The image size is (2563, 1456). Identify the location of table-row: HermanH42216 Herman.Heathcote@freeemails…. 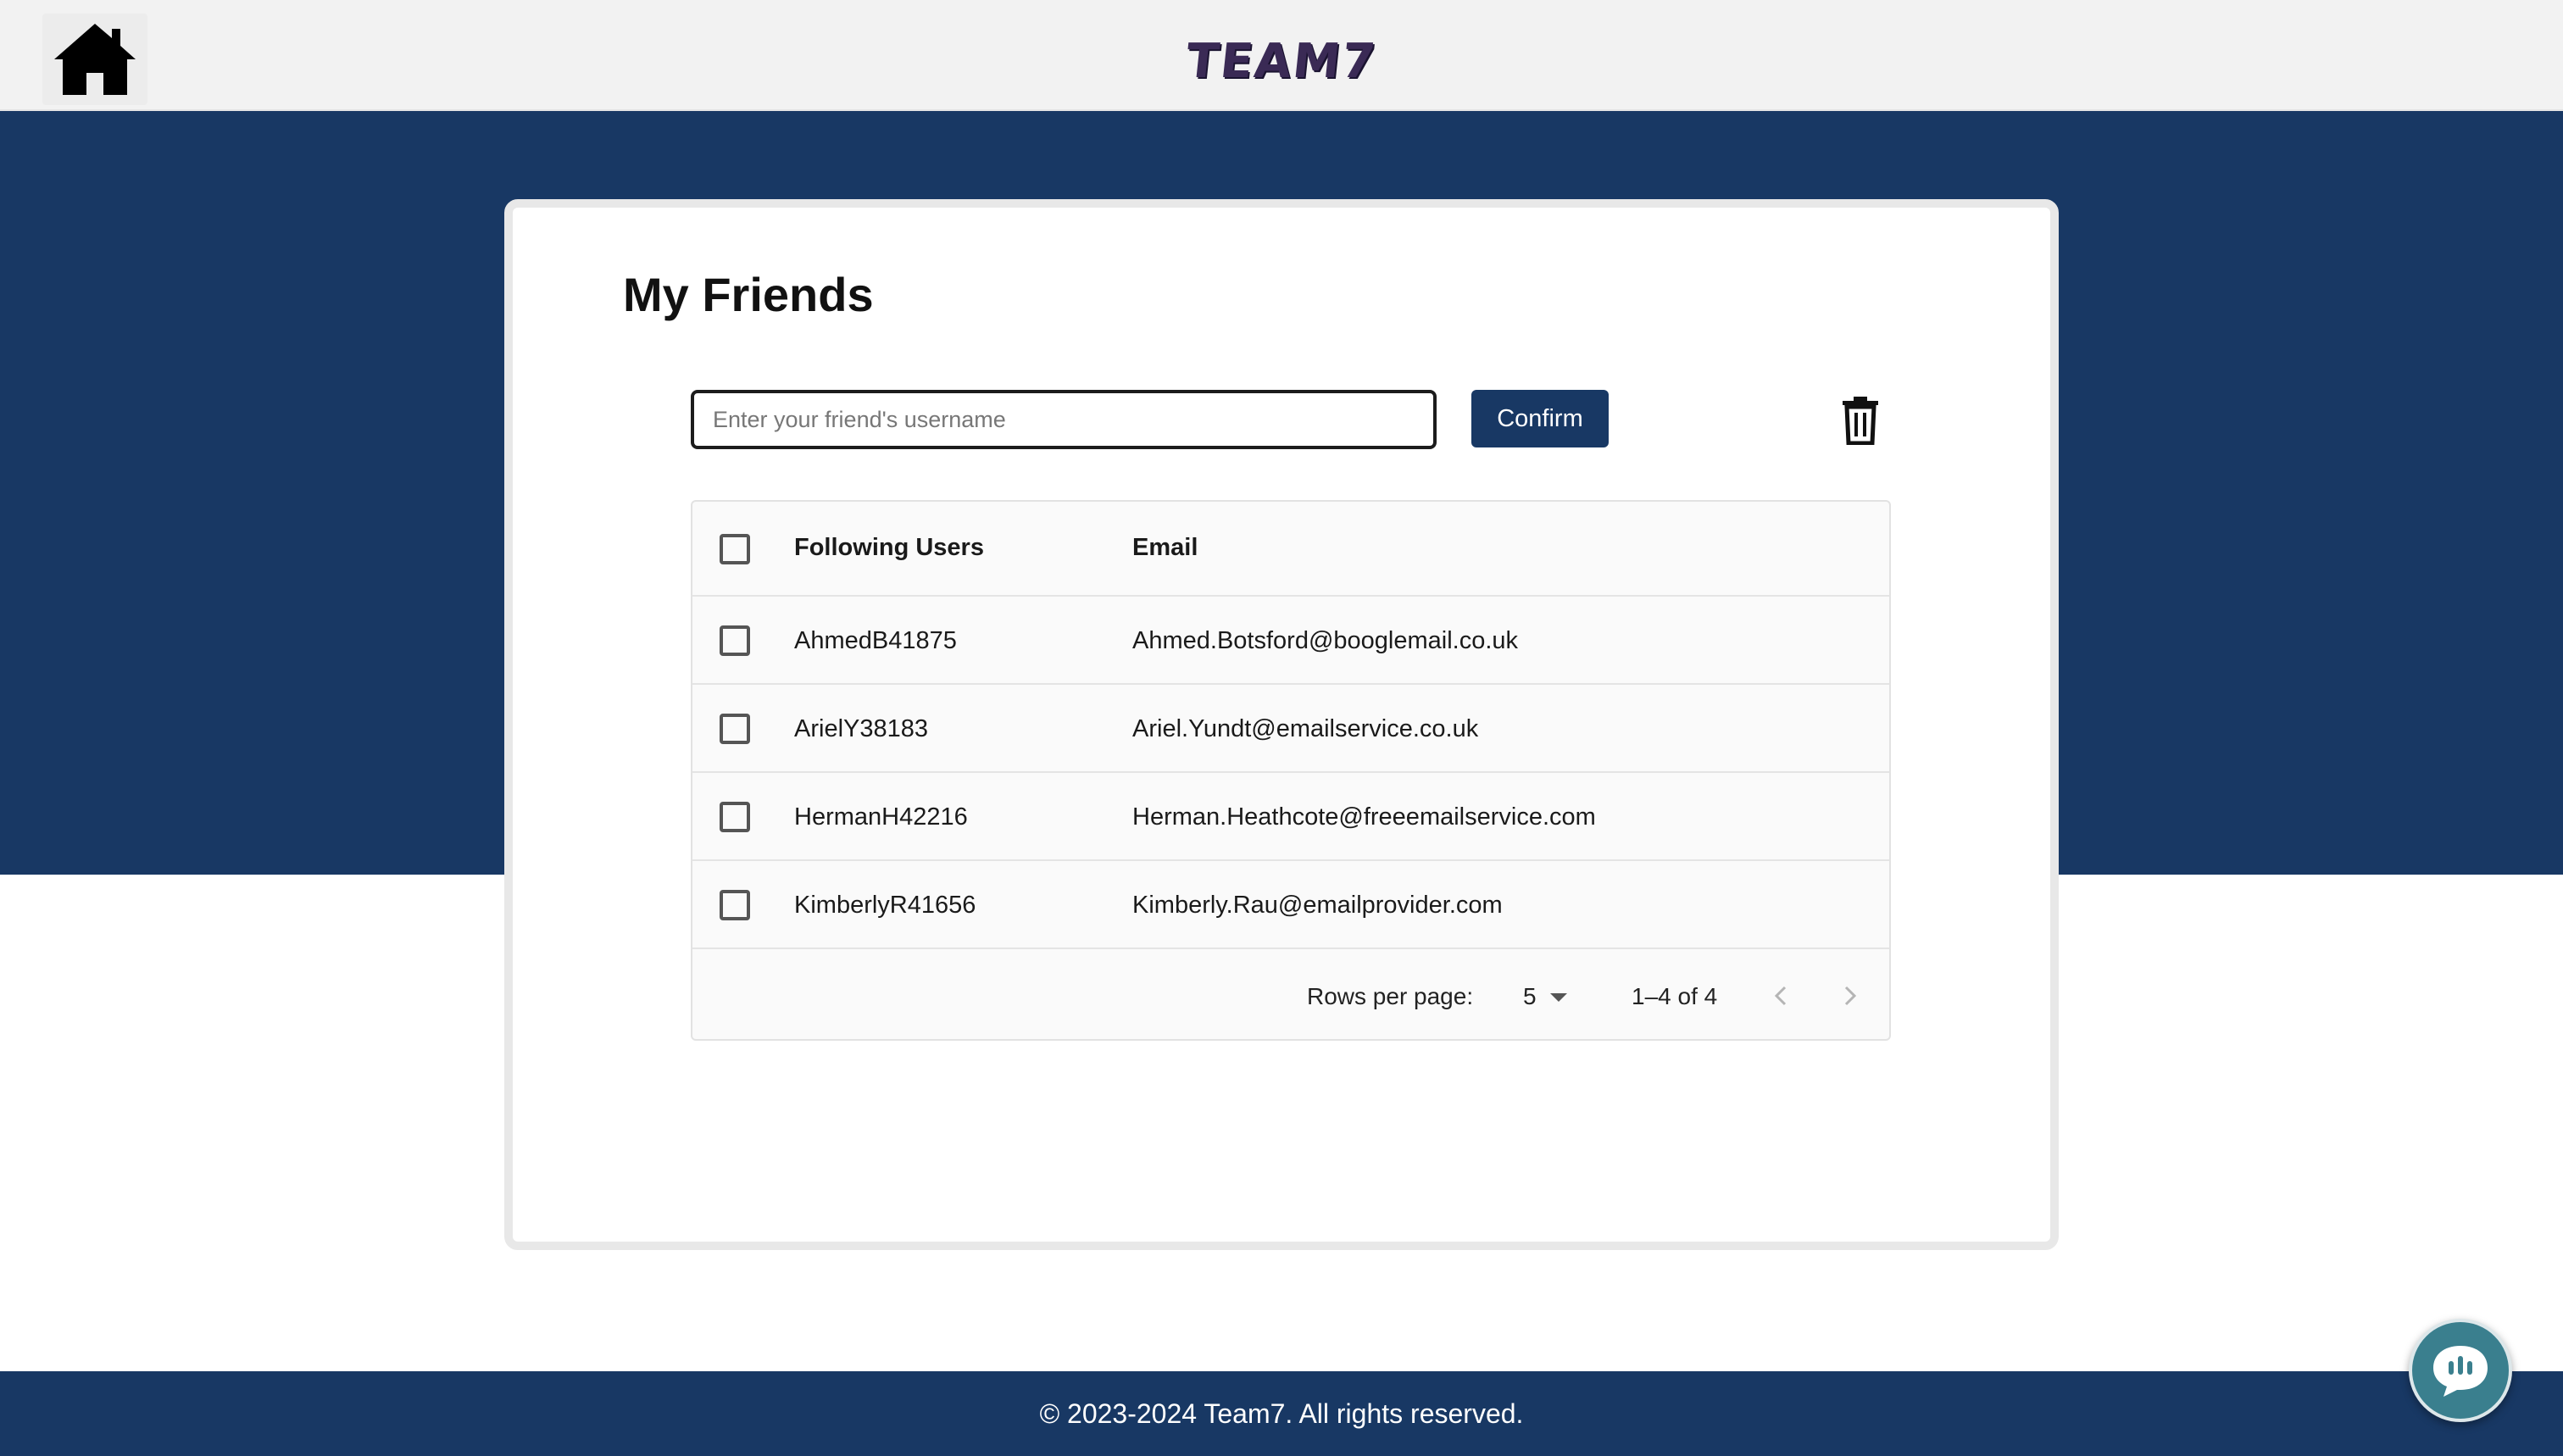
(1290, 817).